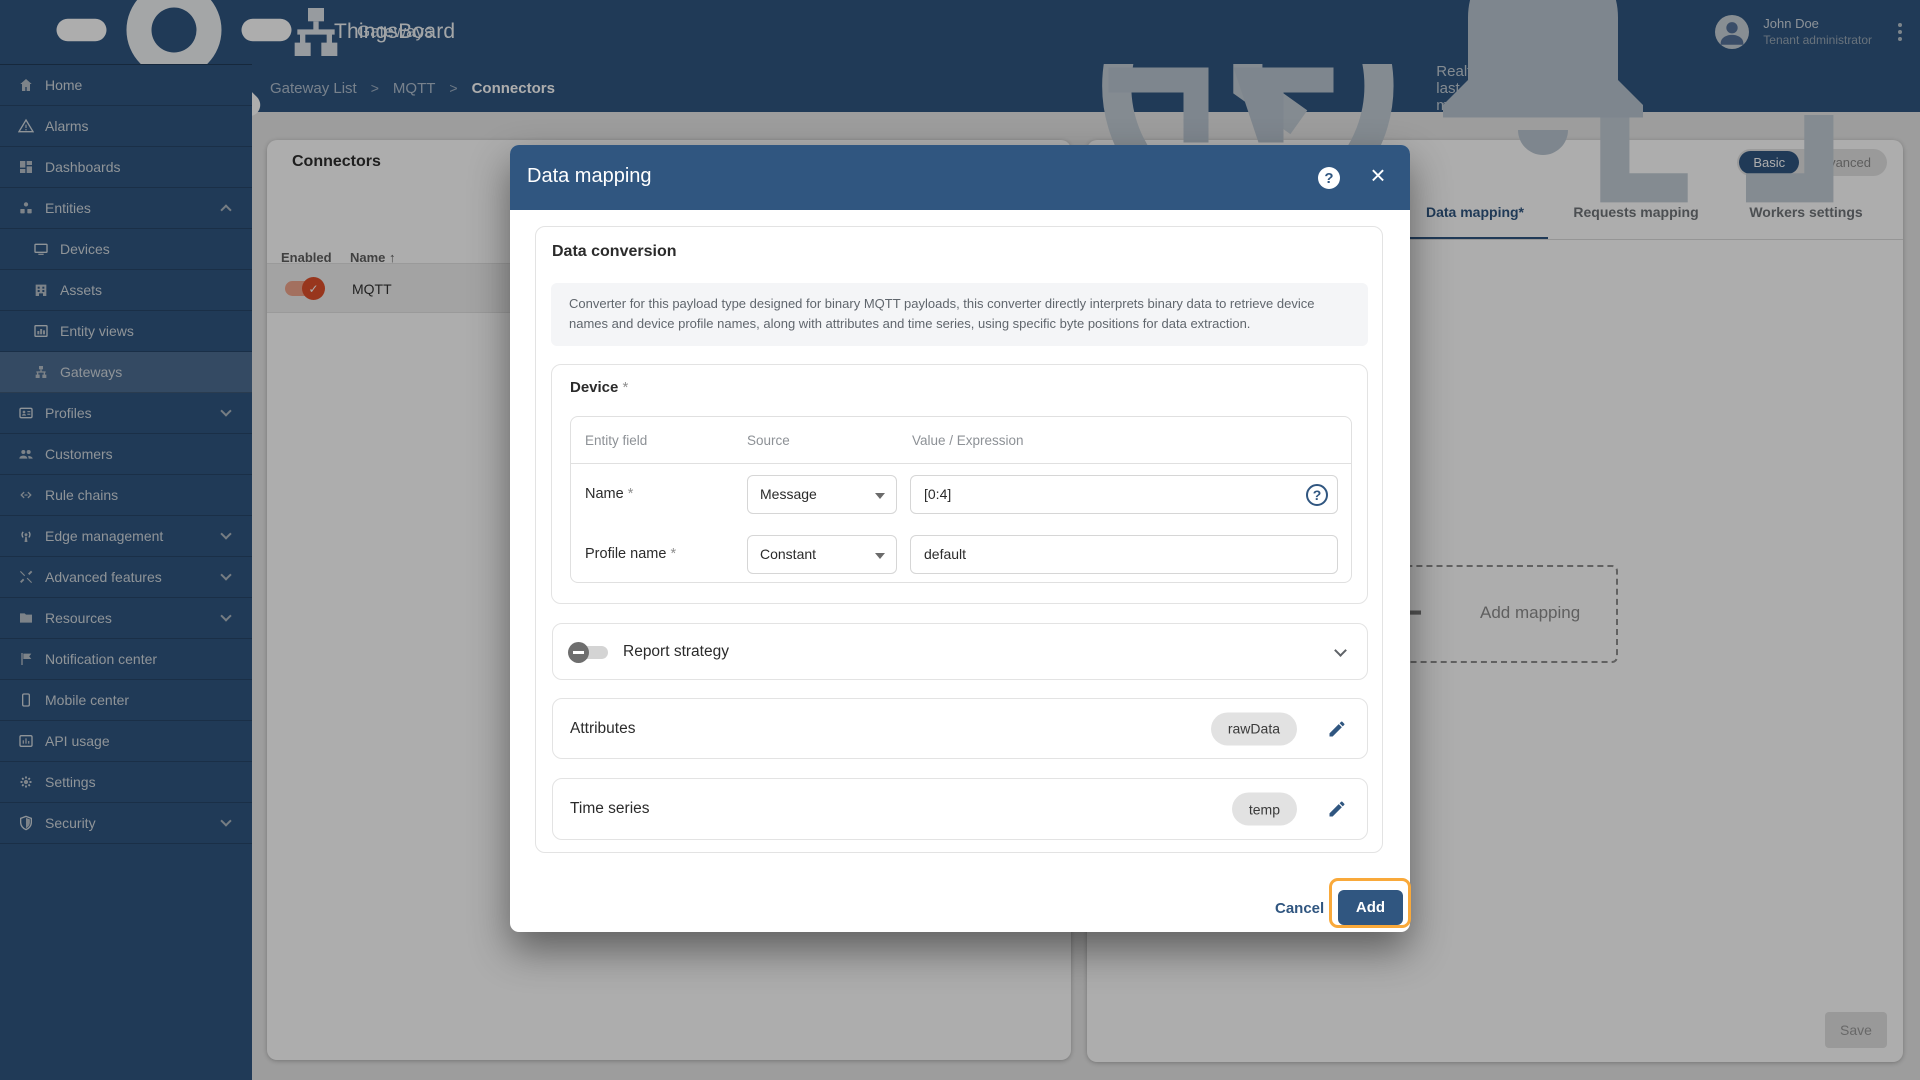  What do you see at coordinates (676, 651) in the screenshot?
I see `report-strategy-label: Report strategy` at bounding box center [676, 651].